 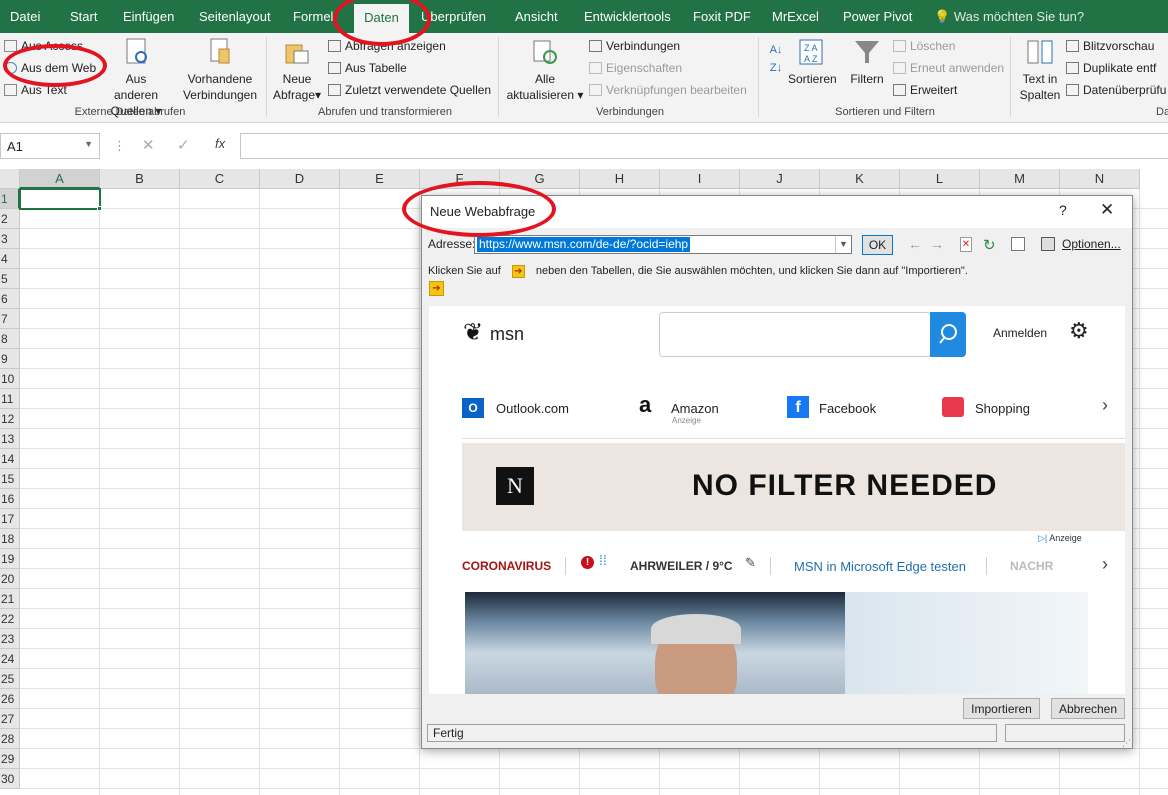 I want to click on tab-start: Start, so click(x=83, y=16).